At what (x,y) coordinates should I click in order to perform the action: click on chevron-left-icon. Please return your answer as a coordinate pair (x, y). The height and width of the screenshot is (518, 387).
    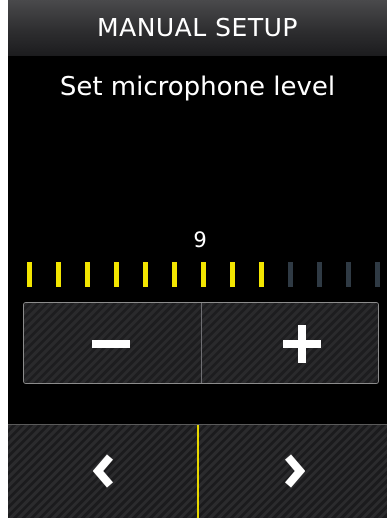
    Looking at the image, I should click on (103, 471).